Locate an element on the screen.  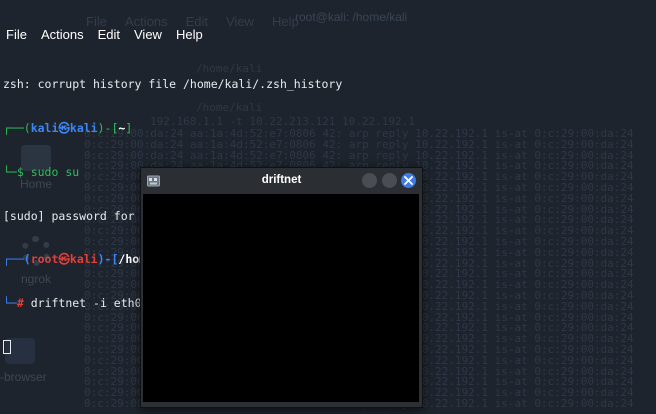
driftnet-titlebar: driftnet is located at coordinates (281, 181).